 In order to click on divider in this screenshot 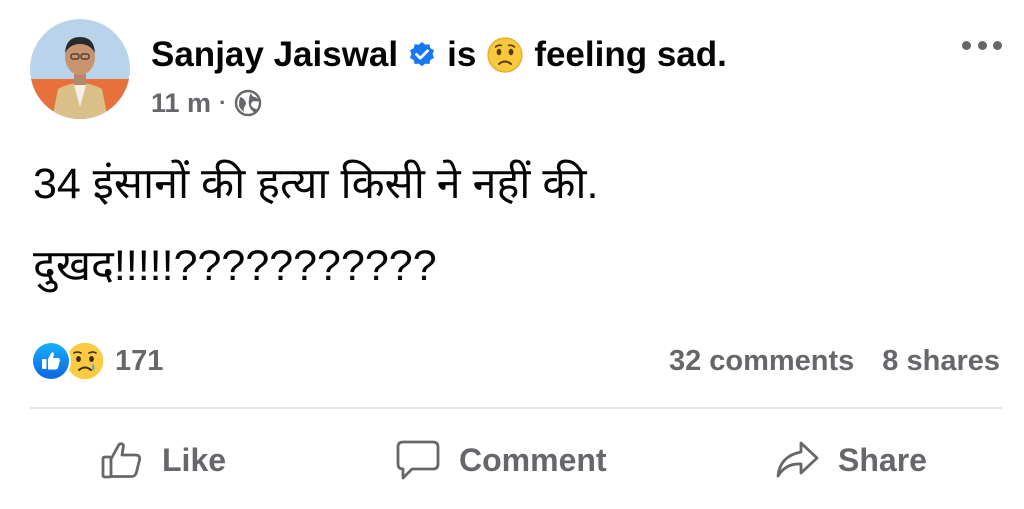, I will do `click(516, 408)`.